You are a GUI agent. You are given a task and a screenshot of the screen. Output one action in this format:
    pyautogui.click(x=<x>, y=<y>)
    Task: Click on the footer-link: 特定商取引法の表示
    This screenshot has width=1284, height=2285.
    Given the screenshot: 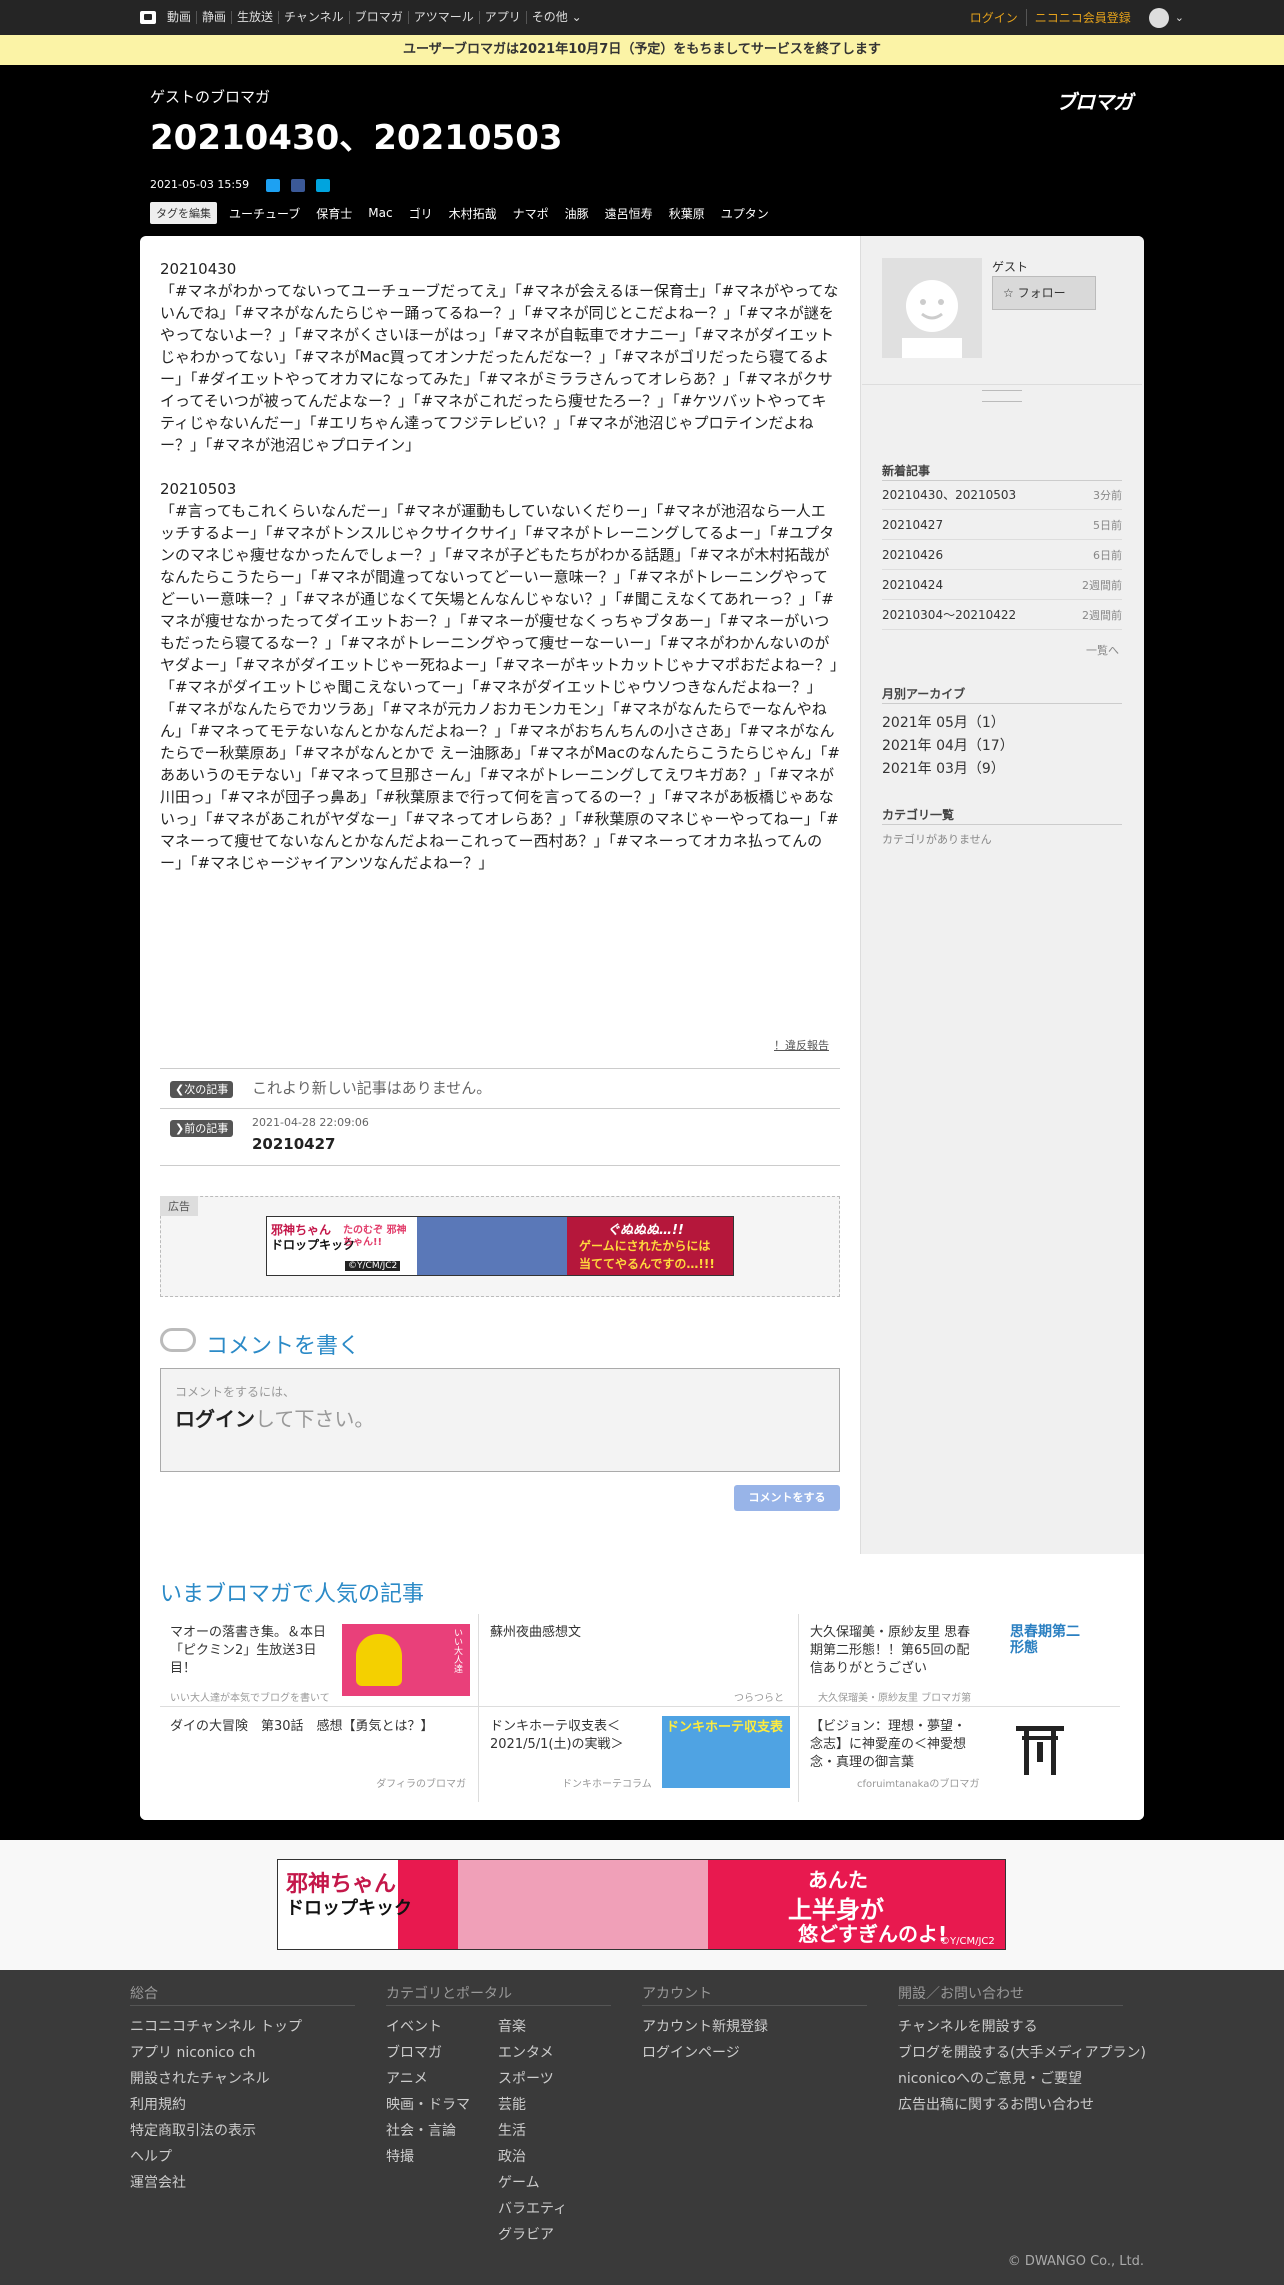 What is the action you would take?
    pyautogui.click(x=193, y=2130)
    